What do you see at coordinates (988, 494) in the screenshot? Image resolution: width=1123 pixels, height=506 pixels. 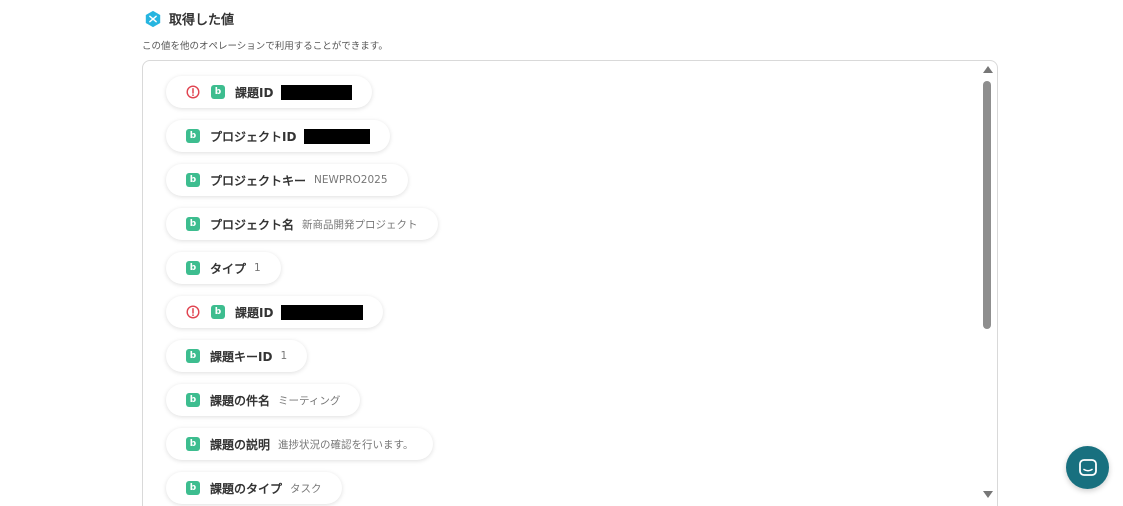 I see `scroll-down-arrow-icon` at bounding box center [988, 494].